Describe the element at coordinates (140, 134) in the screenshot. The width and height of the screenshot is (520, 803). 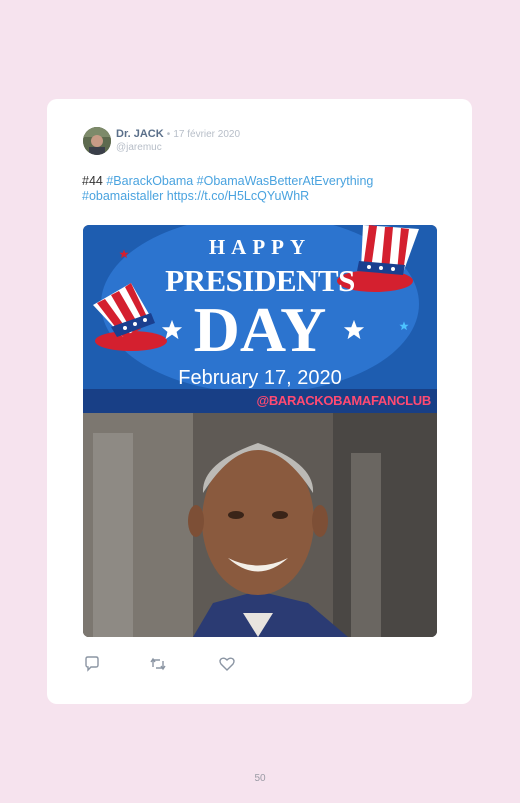
I see `author-name: Dr. JACK` at that location.